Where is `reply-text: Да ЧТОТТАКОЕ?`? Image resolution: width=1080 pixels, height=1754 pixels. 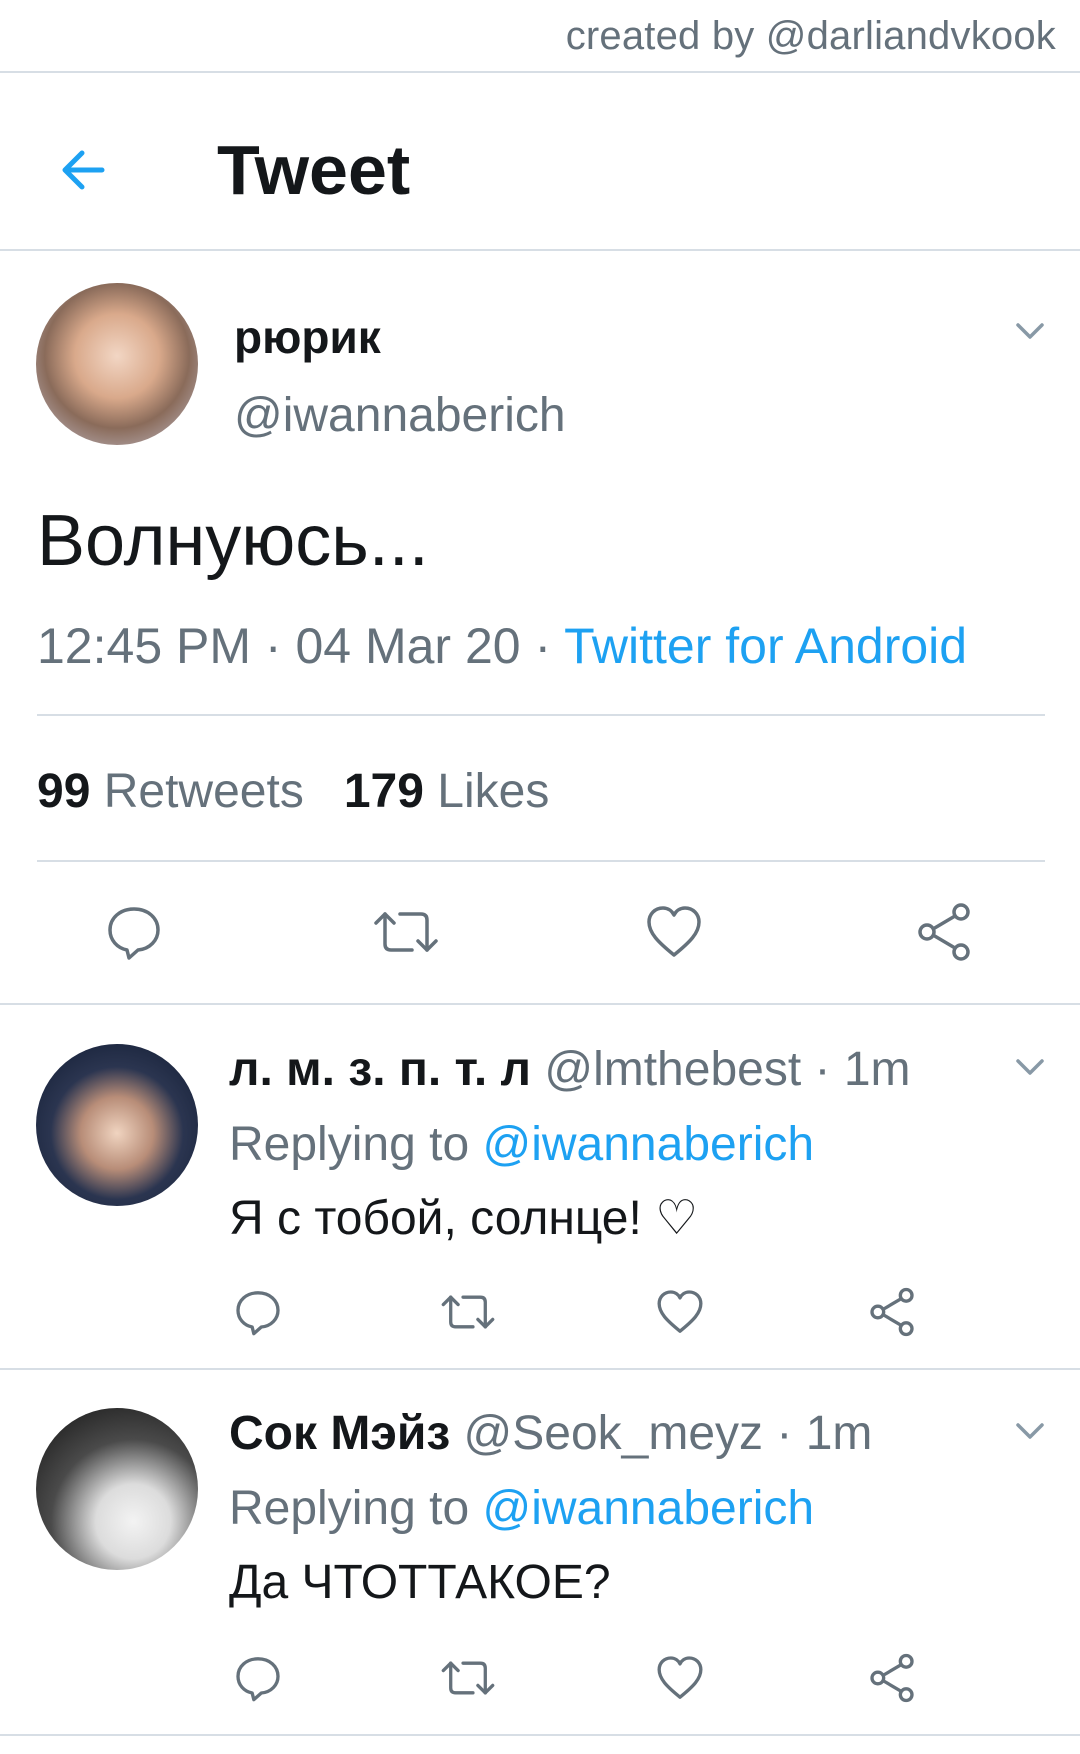 reply-text: Да ЧТОТТАКОЕ? is located at coordinates (420, 1582).